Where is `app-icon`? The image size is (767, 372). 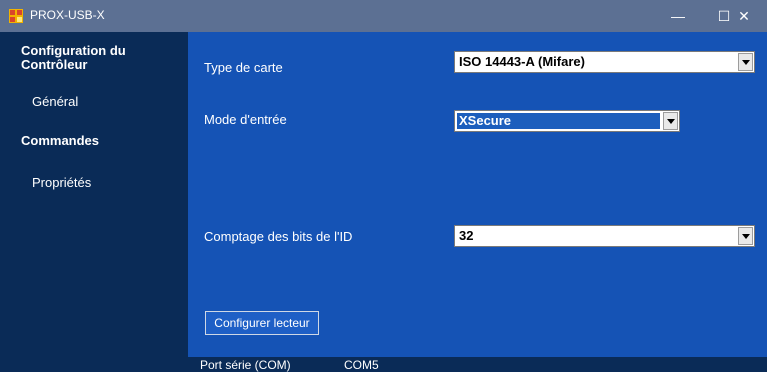 app-icon is located at coordinates (16, 16).